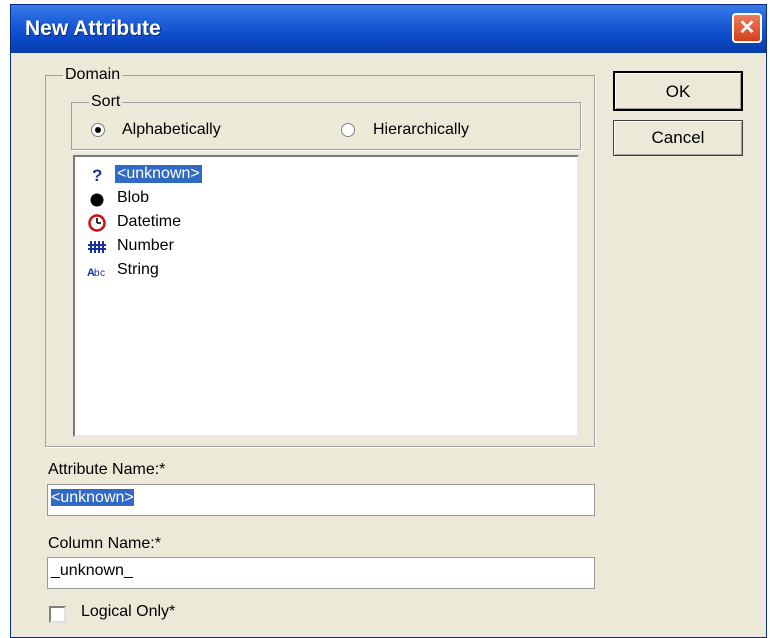 The height and width of the screenshot is (638, 770). I want to click on list-item-label: Number, so click(145, 245).